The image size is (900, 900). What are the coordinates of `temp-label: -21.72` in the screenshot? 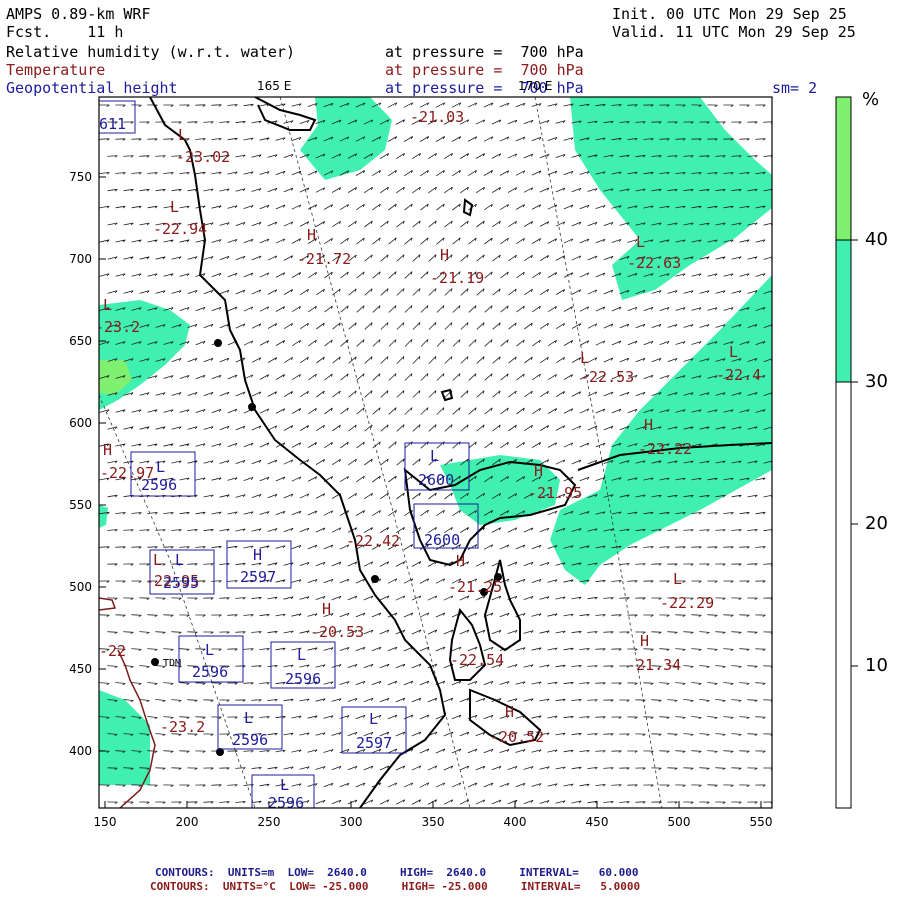 It's located at (324, 259).